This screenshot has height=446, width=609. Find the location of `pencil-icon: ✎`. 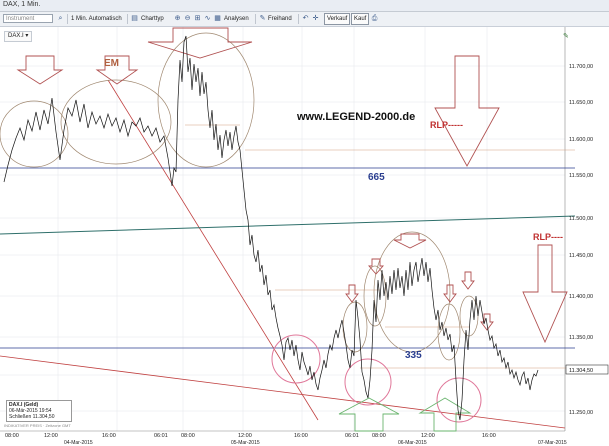

pencil-icon: ✎ is located at coordinates (262, 18).